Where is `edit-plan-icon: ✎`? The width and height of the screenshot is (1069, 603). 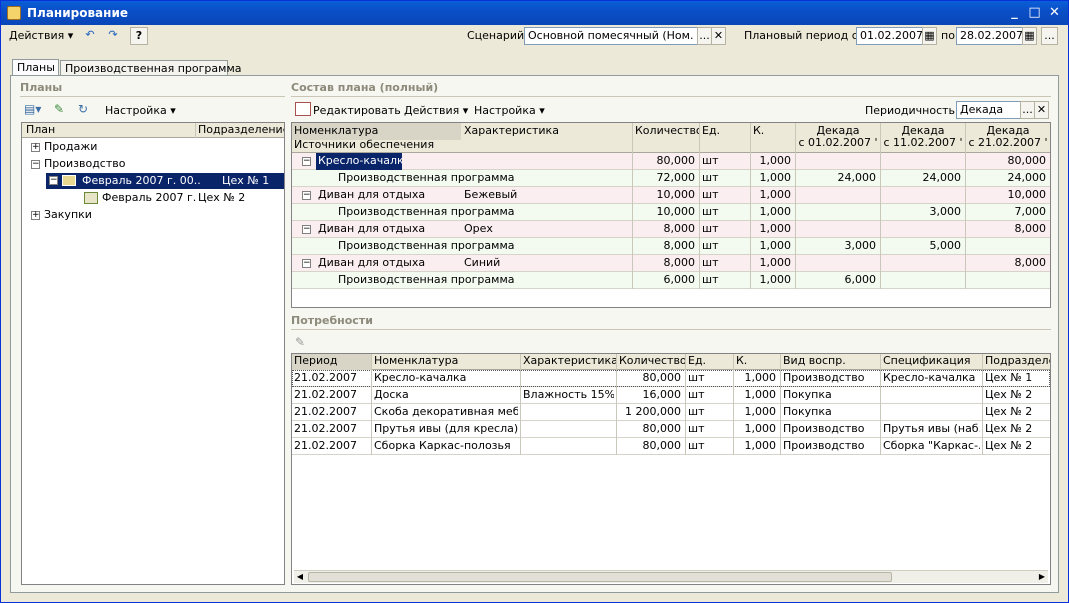
edit-plan-icon: ✎ is located at coordinates (62, 109).